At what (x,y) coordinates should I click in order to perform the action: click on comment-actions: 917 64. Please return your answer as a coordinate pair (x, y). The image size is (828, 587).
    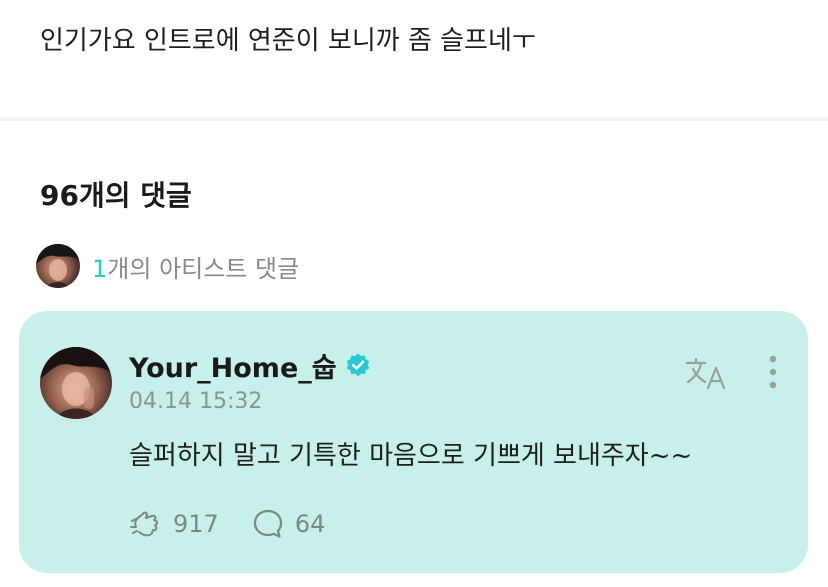
    Looking at the image, I should click on (243, 524).